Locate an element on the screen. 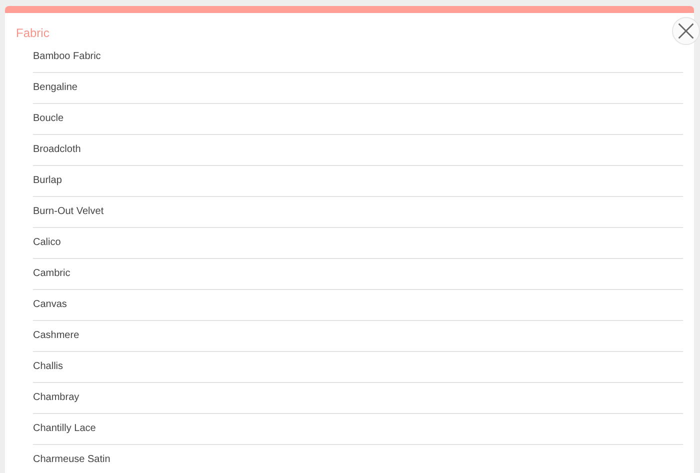  list-item: Charmeuse Satin is located at coordinates (358, 459).